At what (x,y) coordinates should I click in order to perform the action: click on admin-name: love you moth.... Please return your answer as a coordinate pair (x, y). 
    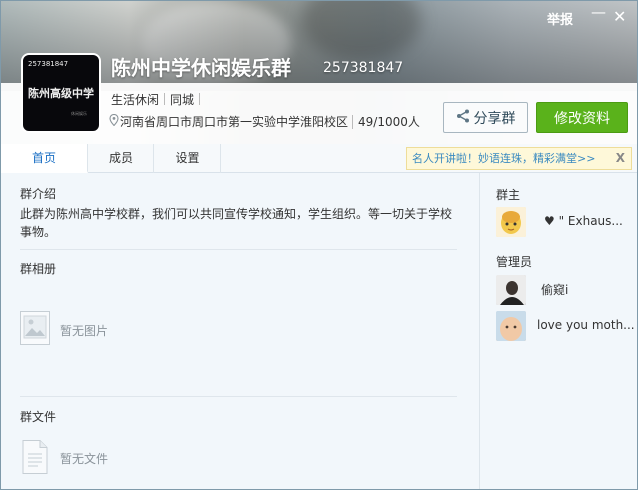
    Looking at the image, I should click on (587, 325).